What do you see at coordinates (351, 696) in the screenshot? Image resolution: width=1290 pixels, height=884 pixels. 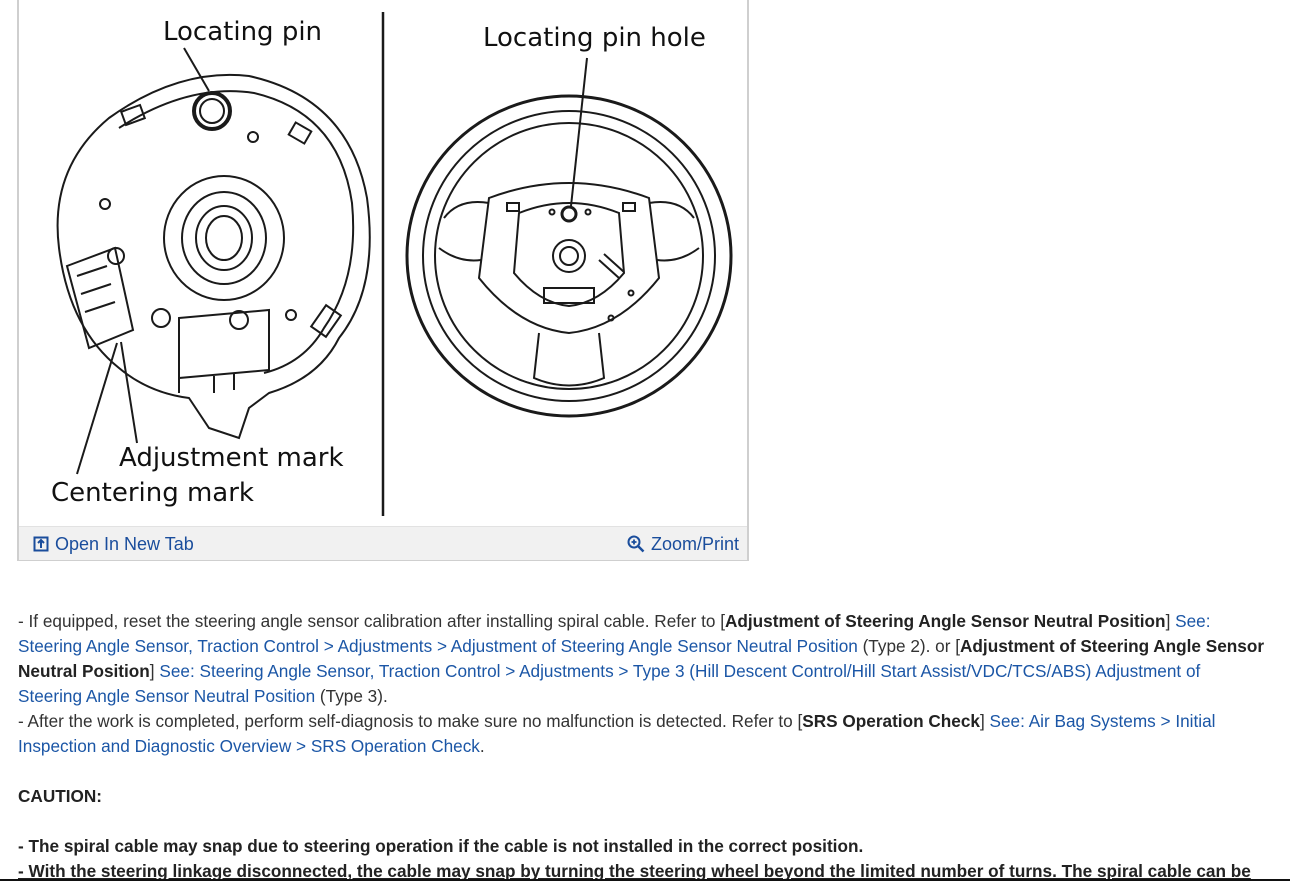 I see `text-fragment: (Type 3).` at bounding box center [351, 696].